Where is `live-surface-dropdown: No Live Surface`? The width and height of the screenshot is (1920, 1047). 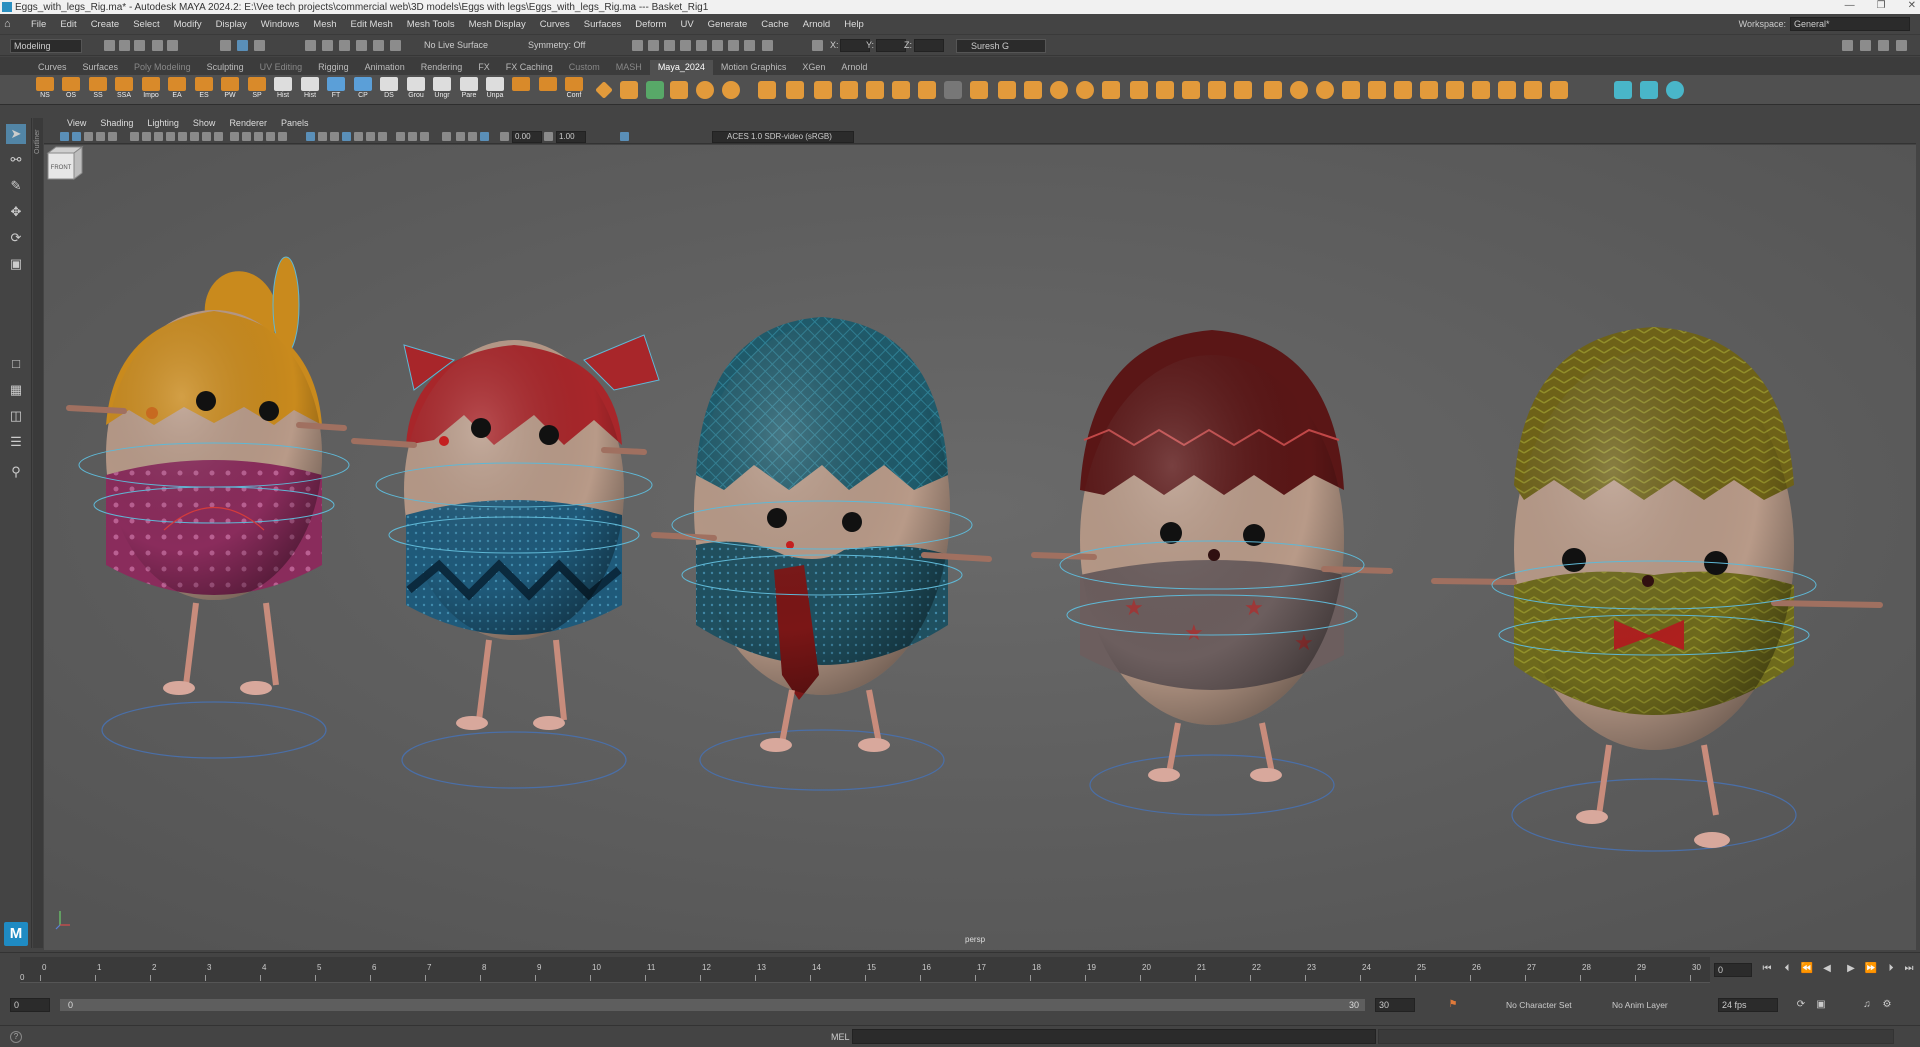
live-surface-dropdown: No Live Surface is located at coordinates (456, 45).